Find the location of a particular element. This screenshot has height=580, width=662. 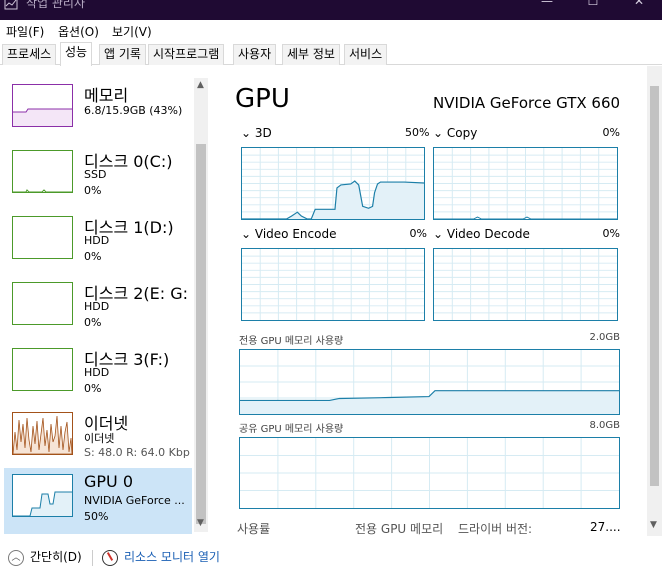

sidebar-item-disk-0: 디스크 0(C:) SSD 0% is located at coordinates (98, 176).